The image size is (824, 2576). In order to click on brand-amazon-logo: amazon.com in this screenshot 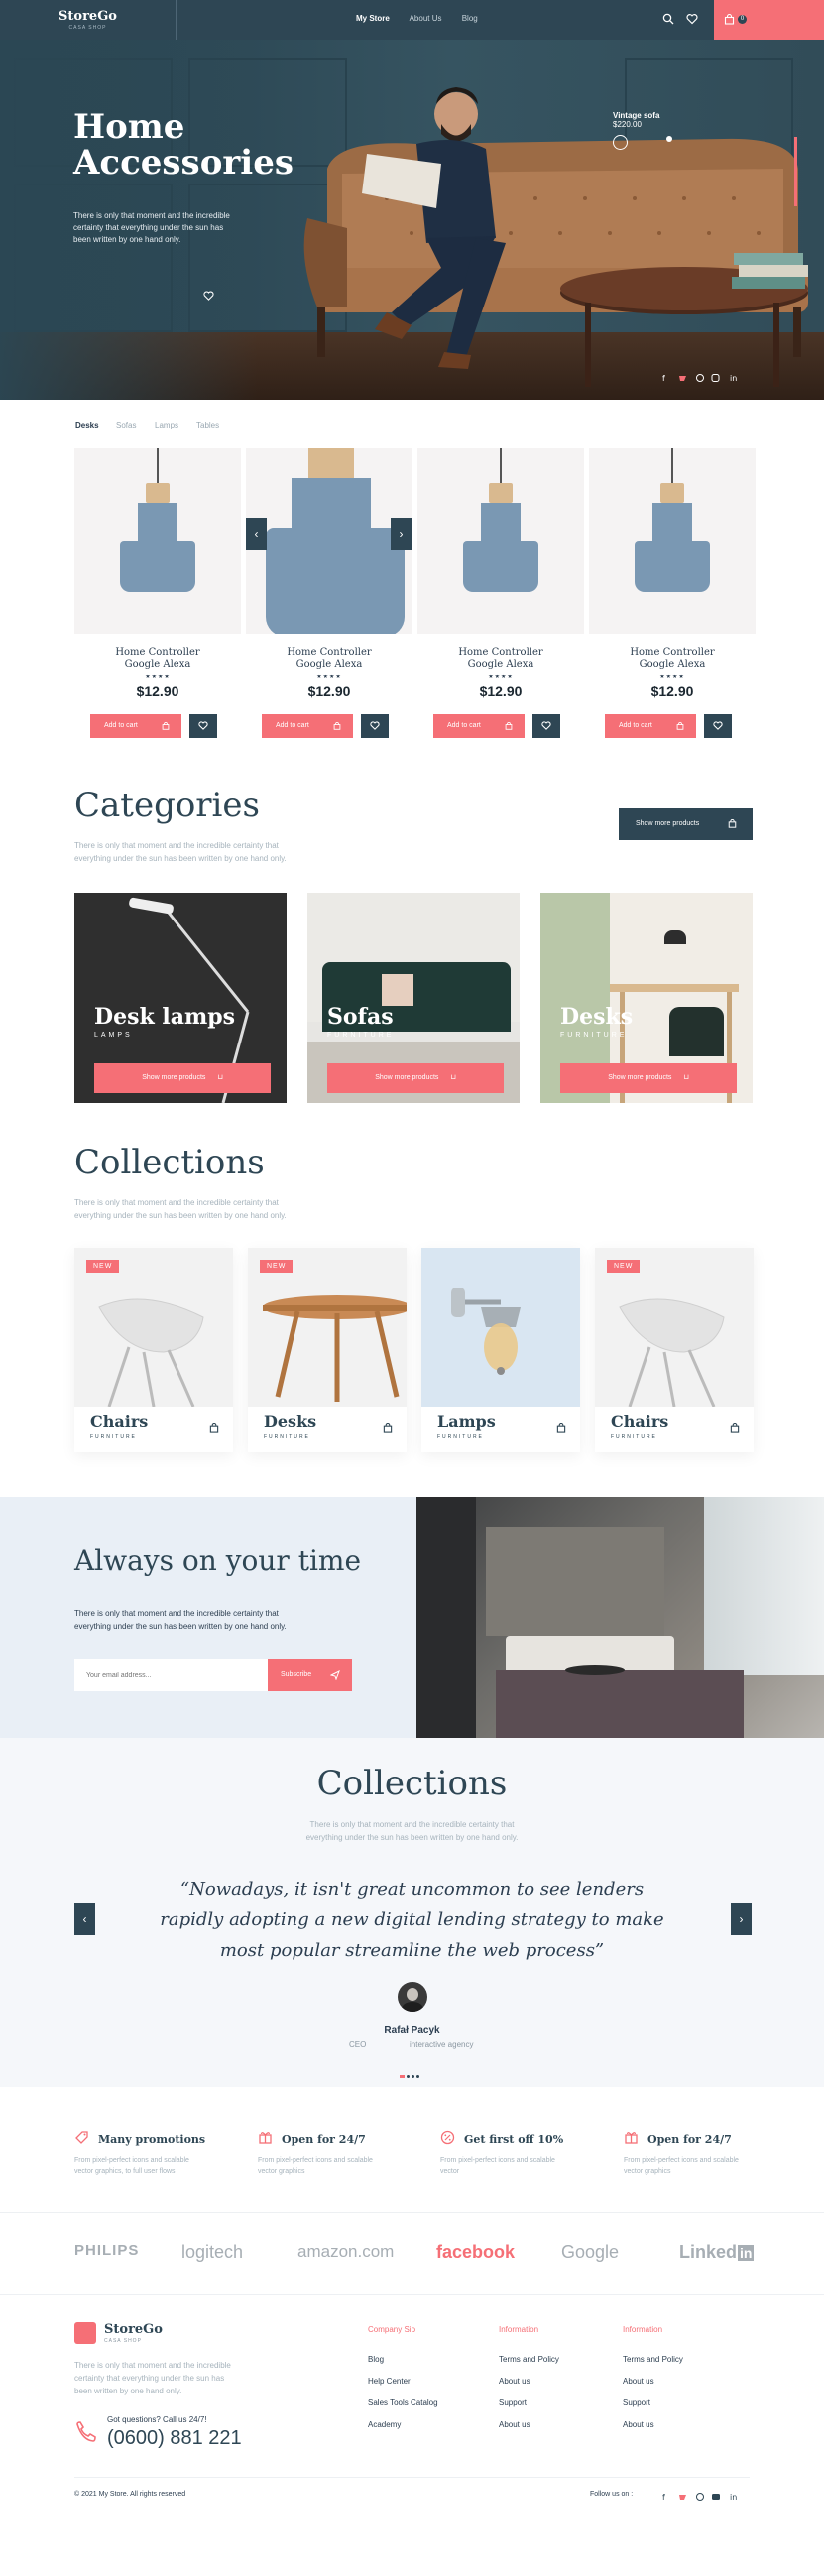, I will do `click(346, 2252)`.